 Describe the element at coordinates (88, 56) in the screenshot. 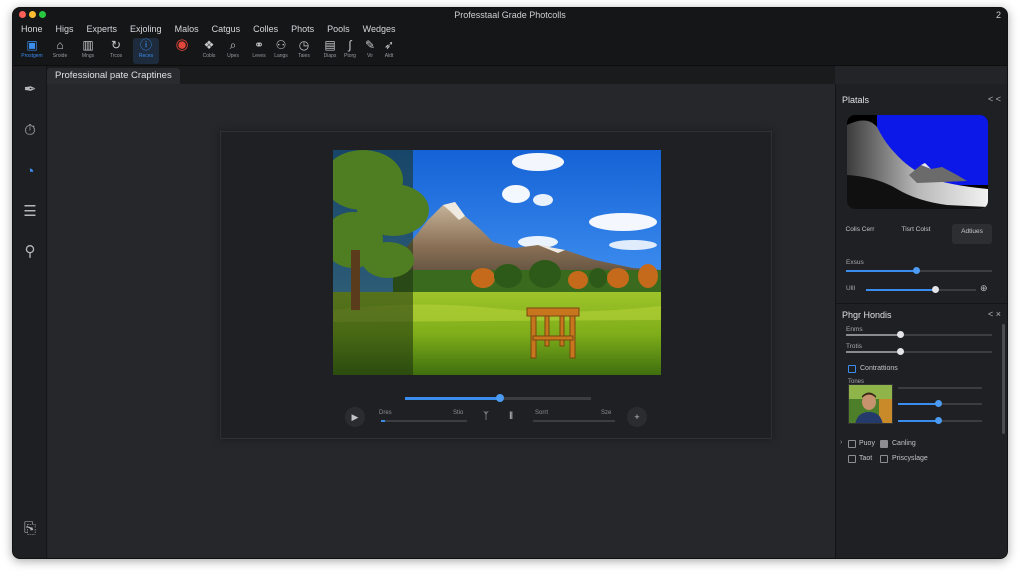

I see `toolbar-label: Mngs` at that location.